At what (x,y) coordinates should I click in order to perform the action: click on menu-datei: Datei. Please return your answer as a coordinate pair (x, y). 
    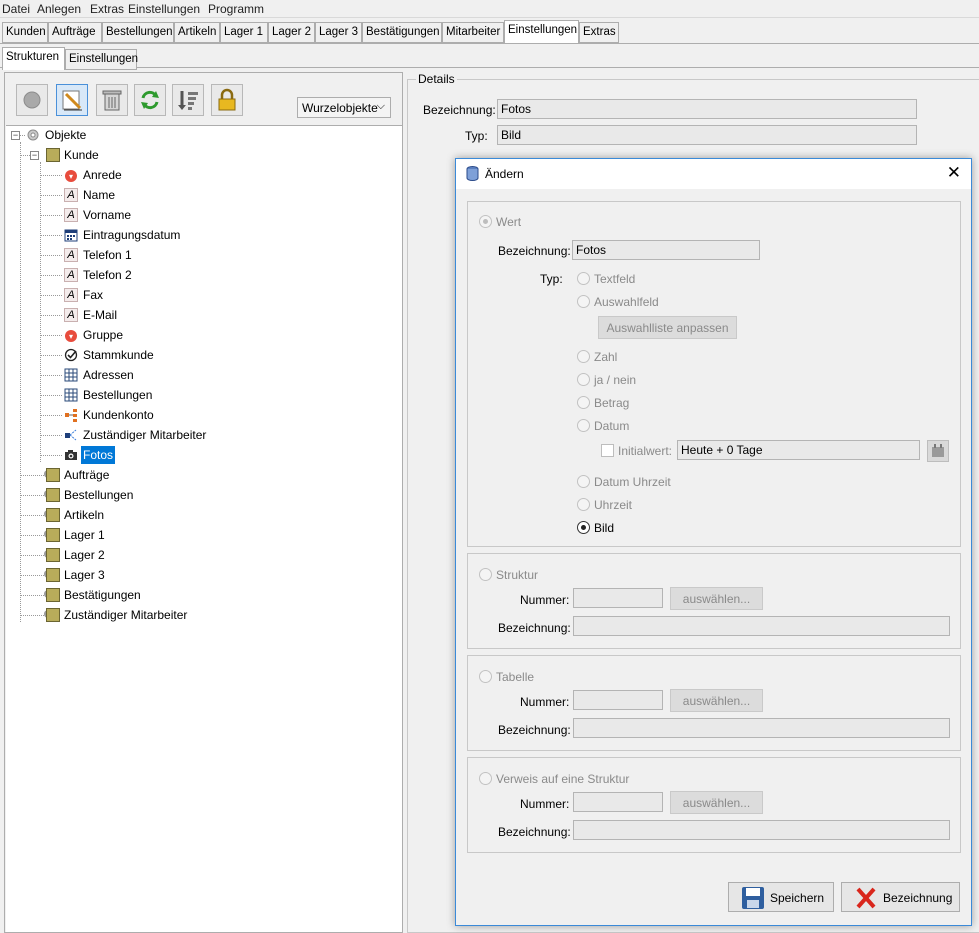
    Looking at the image, I should click on (16, 9).